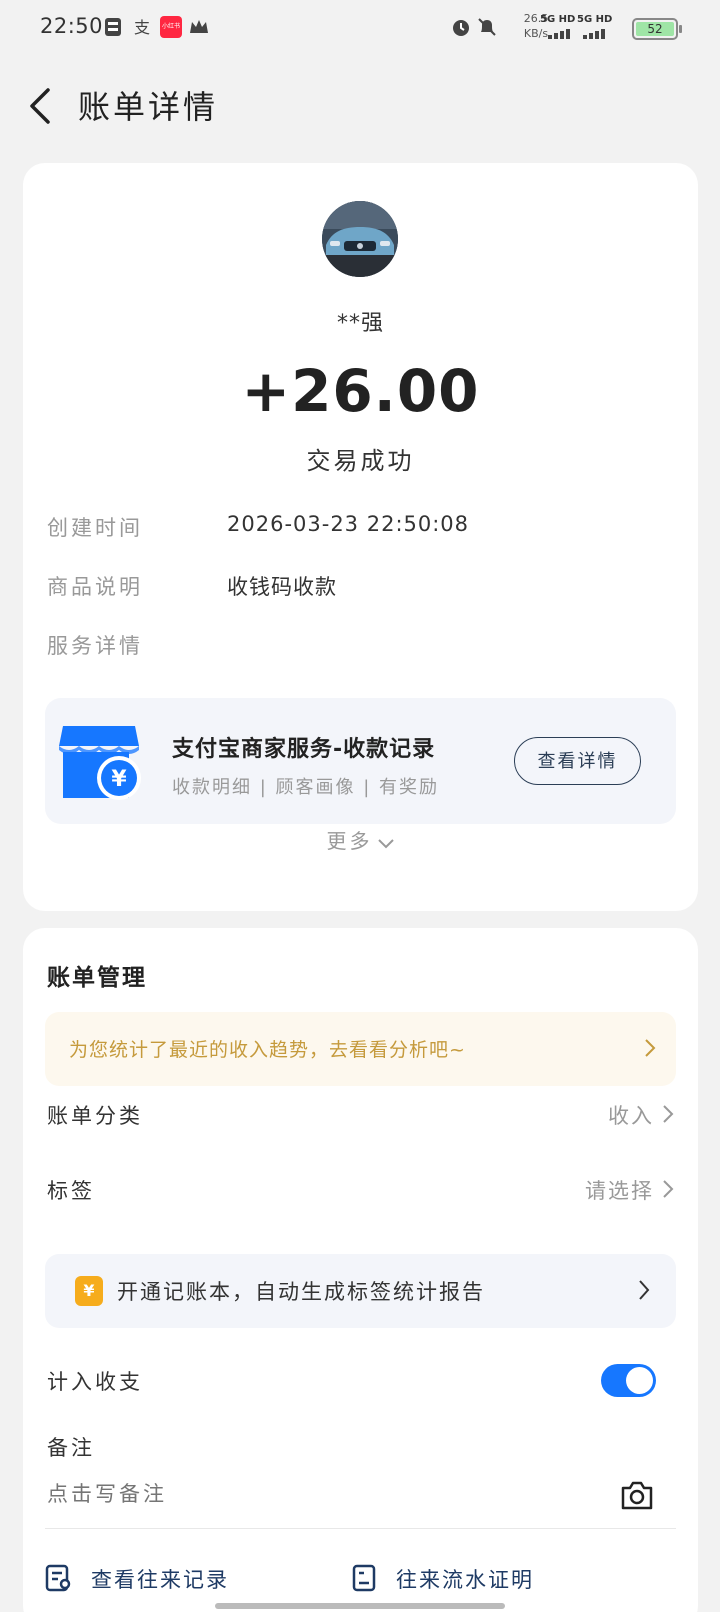 This screenshot has width=720, height=1612. Describe the element at coordinates (348, 524) in the screenshot. I see `created-time-value: 2026-03-23 22:50:08` at that location.